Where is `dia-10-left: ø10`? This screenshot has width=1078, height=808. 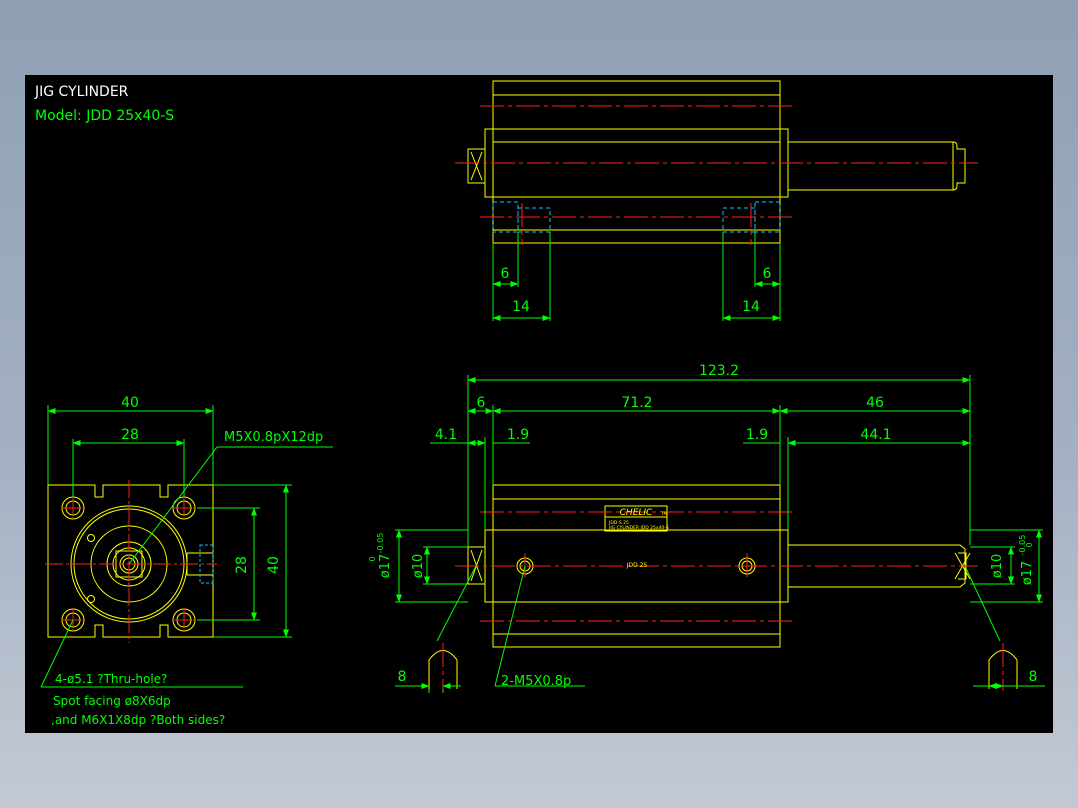 dia-10-left: ø10 is located at coordinates (418, 566).